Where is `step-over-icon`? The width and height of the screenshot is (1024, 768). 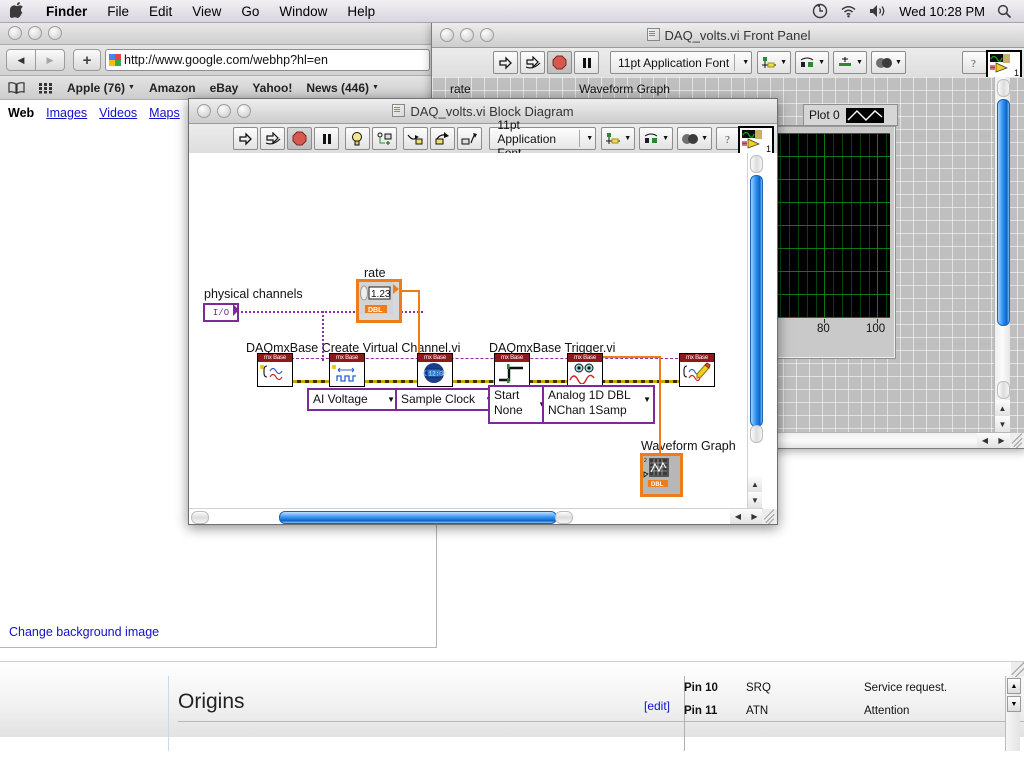 step-over-icon is located at coordinates (442, 138).